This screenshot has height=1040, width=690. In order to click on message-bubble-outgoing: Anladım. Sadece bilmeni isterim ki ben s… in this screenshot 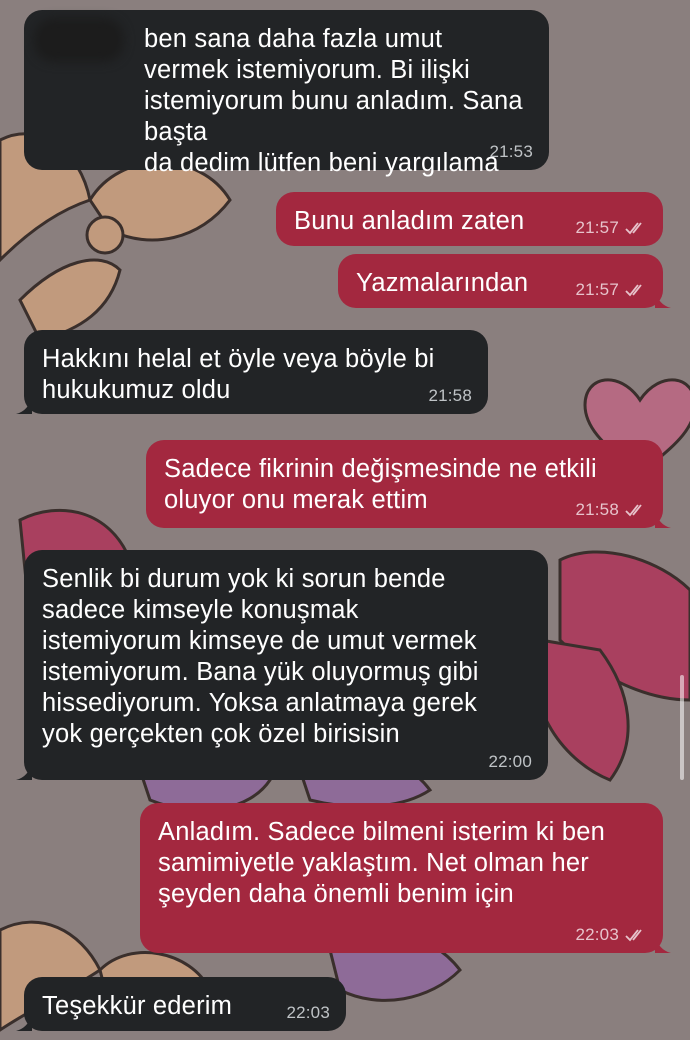, I will do `click(405, 878)`.